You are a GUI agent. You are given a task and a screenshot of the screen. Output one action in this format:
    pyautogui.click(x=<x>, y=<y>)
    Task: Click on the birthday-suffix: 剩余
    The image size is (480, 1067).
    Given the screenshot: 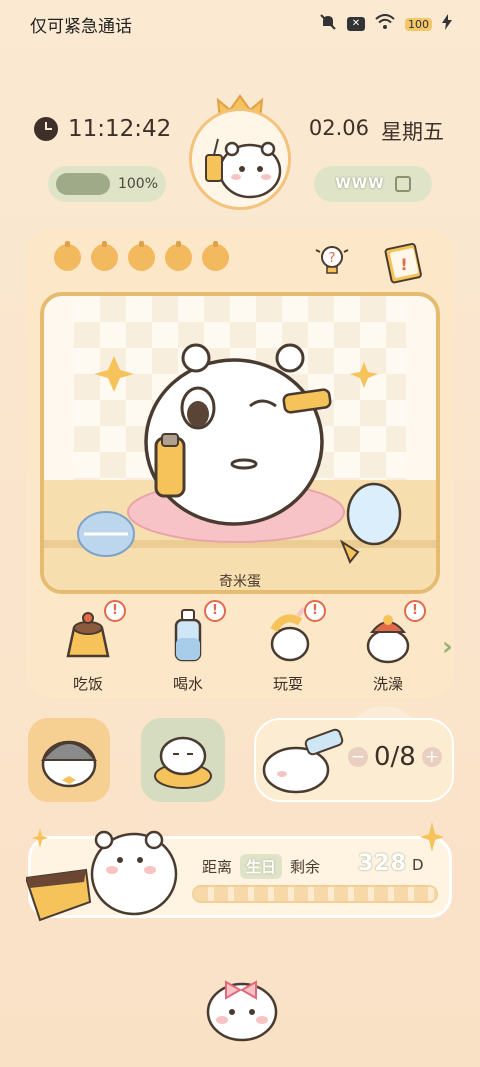 What is the action you would take?
    pyautogui.click(x=305, y=867)
    